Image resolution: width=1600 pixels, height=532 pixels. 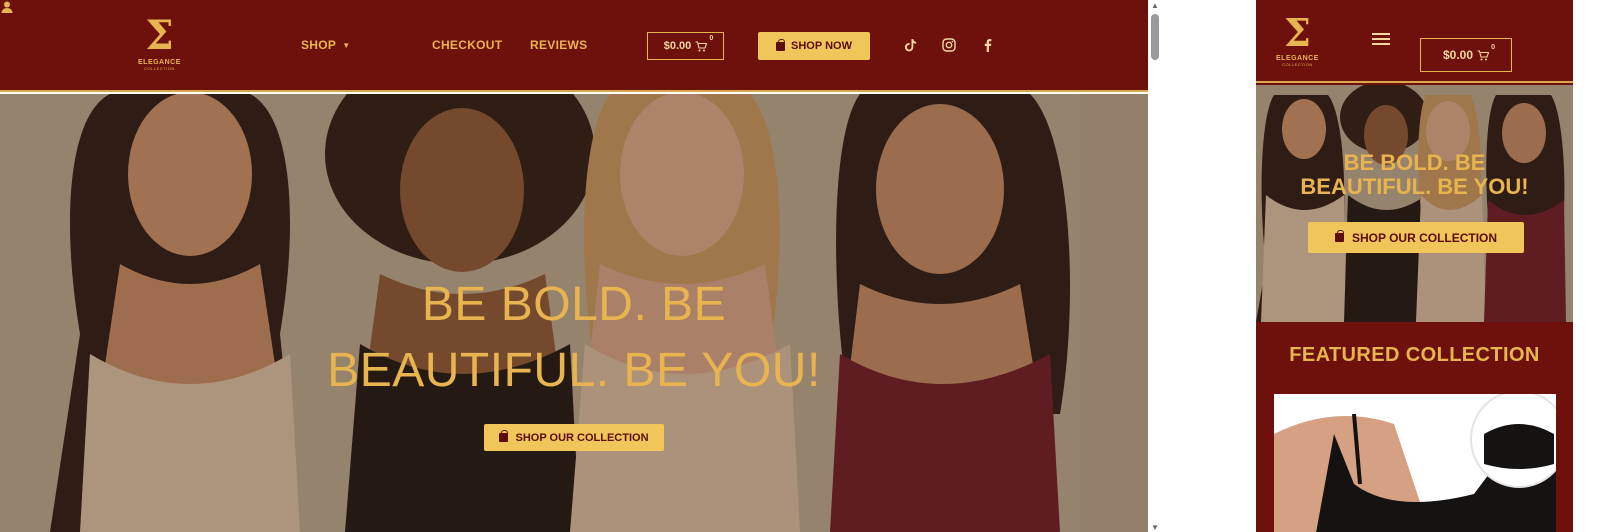 What do you see at coordinates (821, 46) in the screenshot?
I see `shop-now-label: SHOP NOW` at bounding box center [821, 46].